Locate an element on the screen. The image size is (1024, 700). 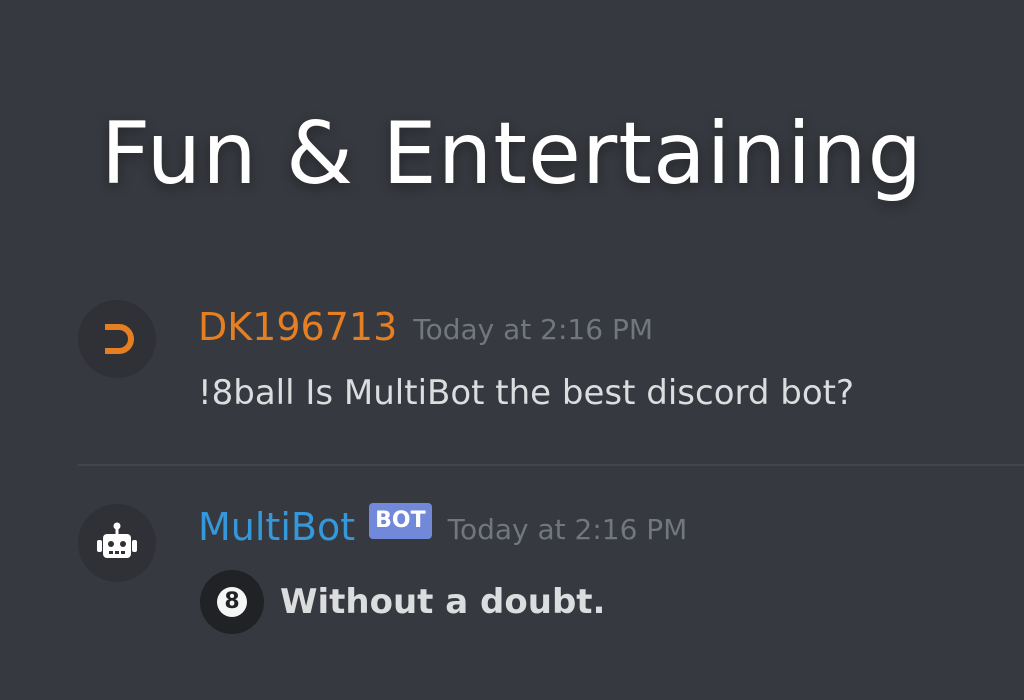
message-content: 8 Without a doubt. is located at coordinates (401, 602).